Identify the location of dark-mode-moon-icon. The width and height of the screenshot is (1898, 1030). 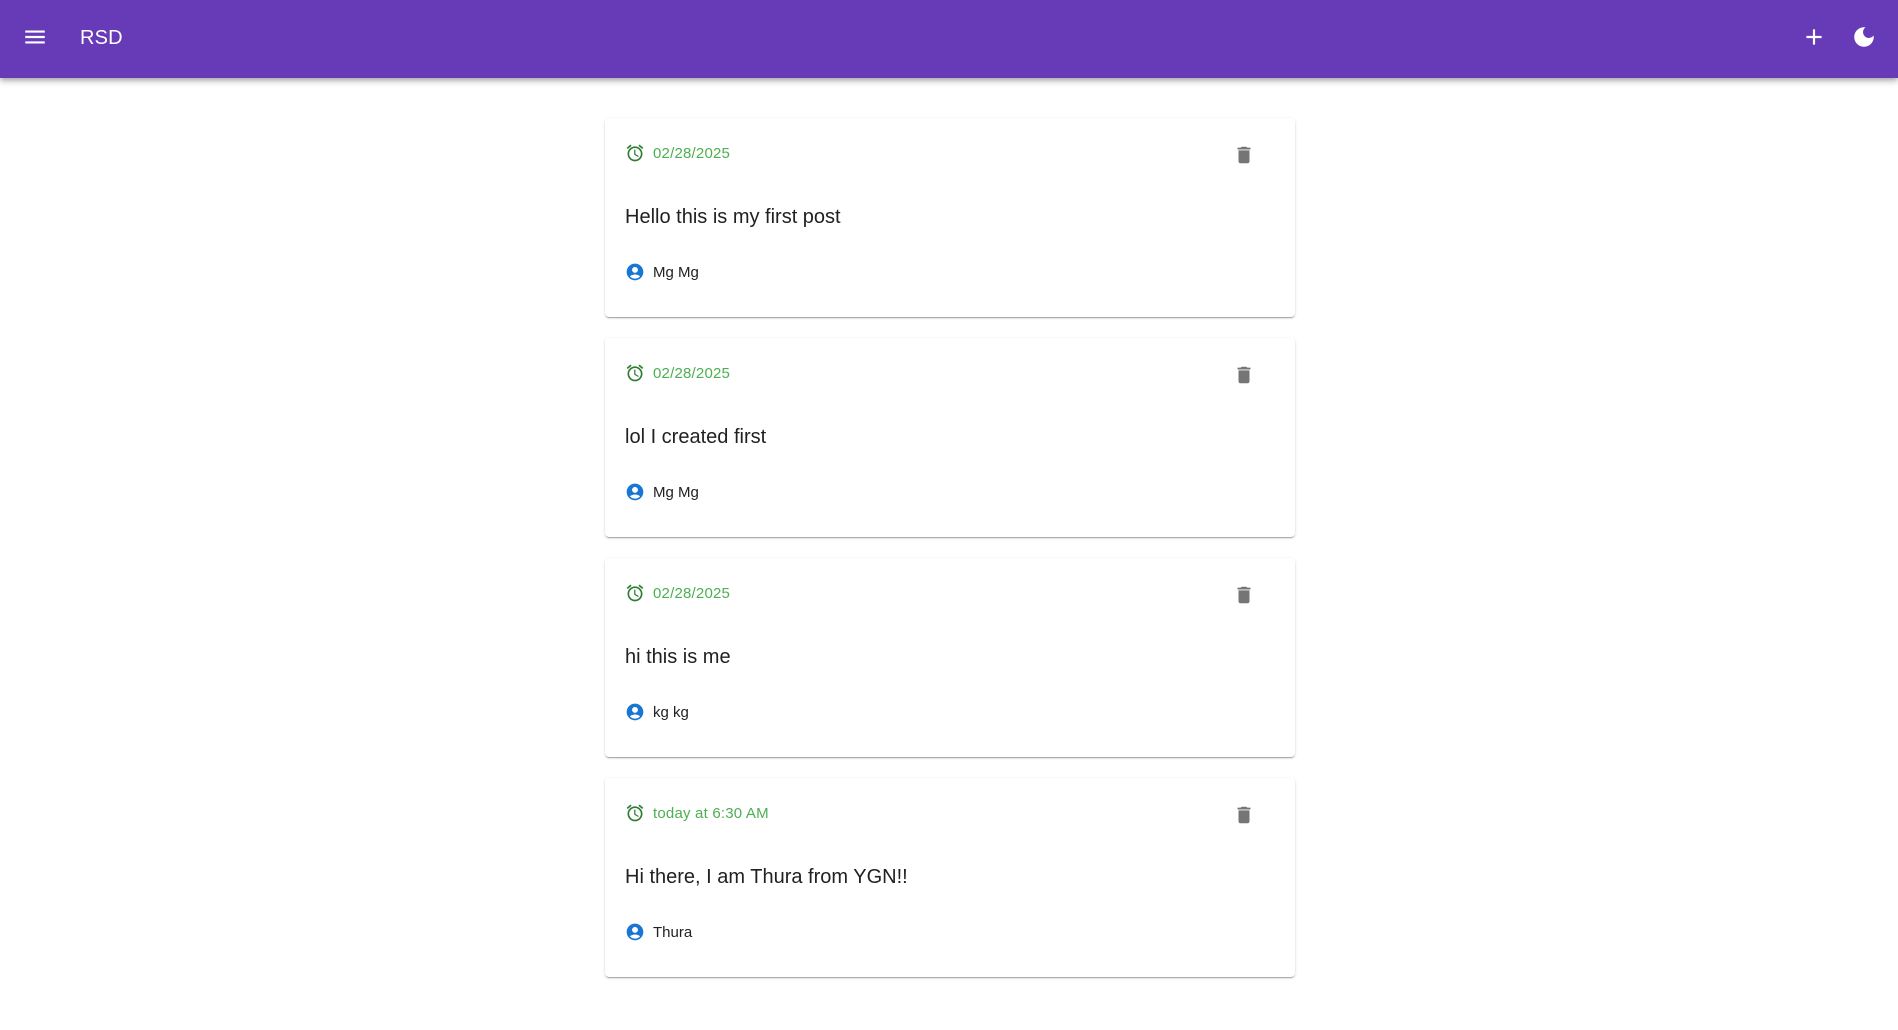
(1864, 37).